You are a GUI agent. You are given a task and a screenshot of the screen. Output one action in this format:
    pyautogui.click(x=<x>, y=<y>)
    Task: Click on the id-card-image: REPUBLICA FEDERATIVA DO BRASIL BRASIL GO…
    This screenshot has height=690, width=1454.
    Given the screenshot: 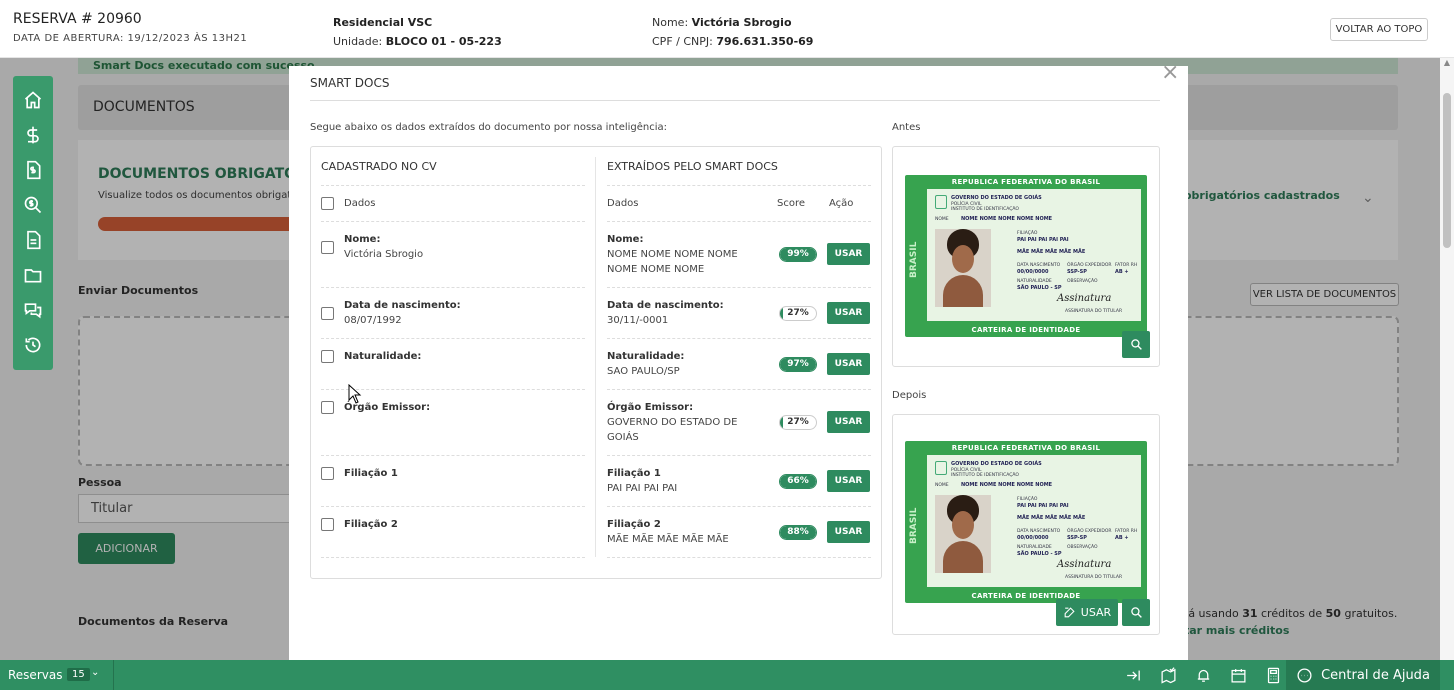 What is the action you would take?
    pyautogui.click(x=1026, y=256)
    